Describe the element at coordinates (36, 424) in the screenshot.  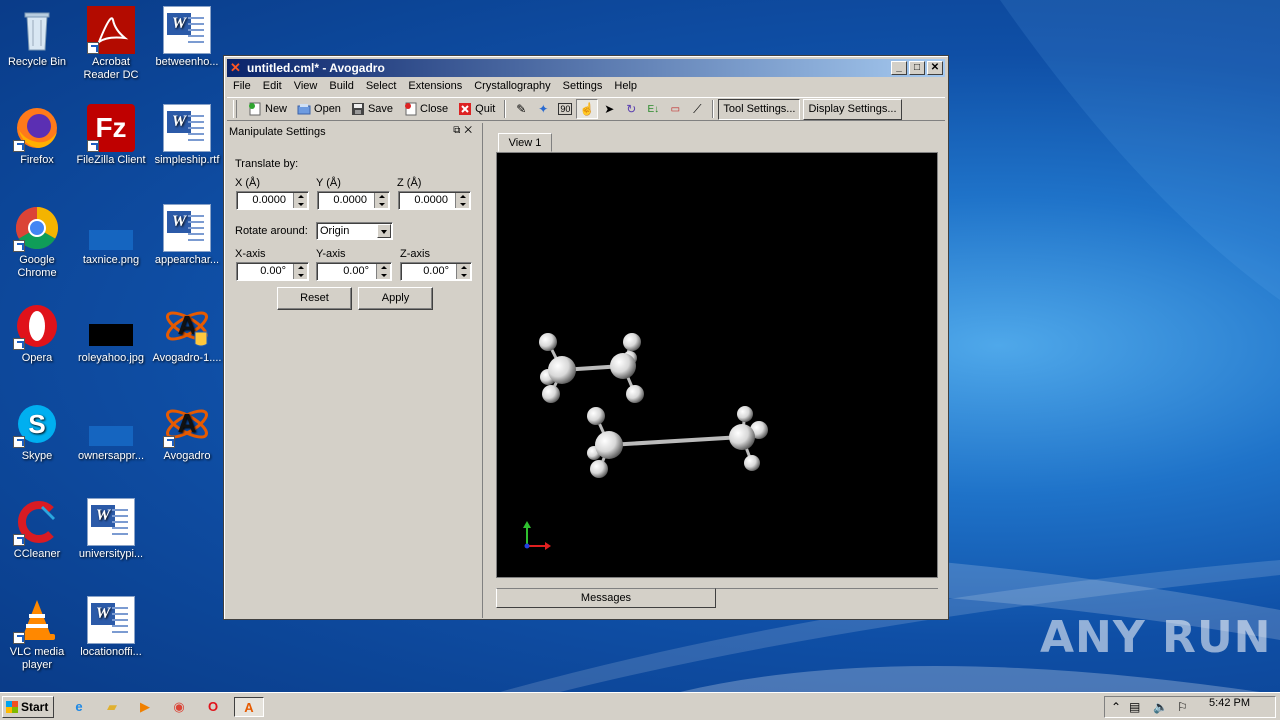
I see `svg-text: S` at that location.